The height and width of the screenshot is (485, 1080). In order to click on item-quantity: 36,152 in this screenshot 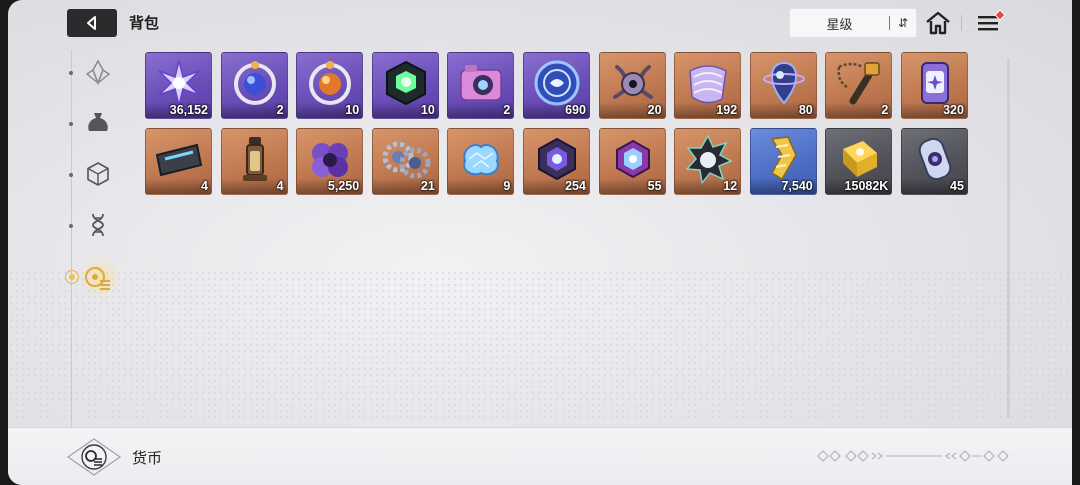, I will do `click(188, 110)`.